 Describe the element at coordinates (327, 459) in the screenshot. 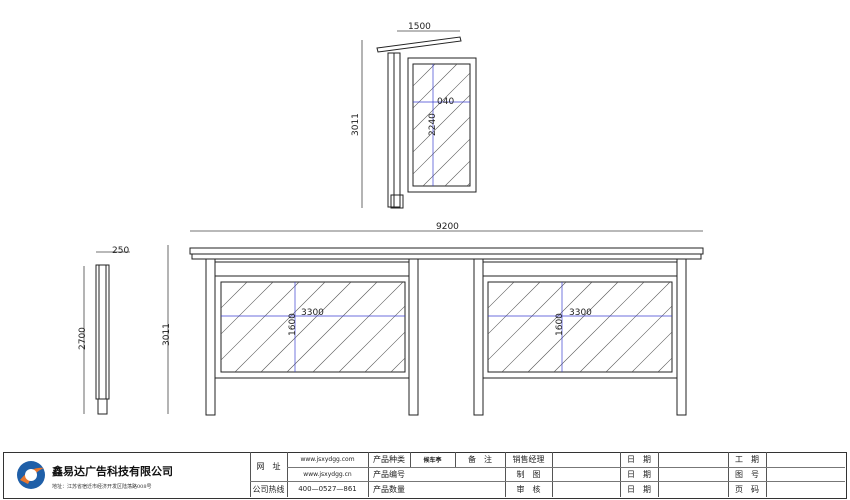

I see `website-1: www.jsxydgg.com` at that location.